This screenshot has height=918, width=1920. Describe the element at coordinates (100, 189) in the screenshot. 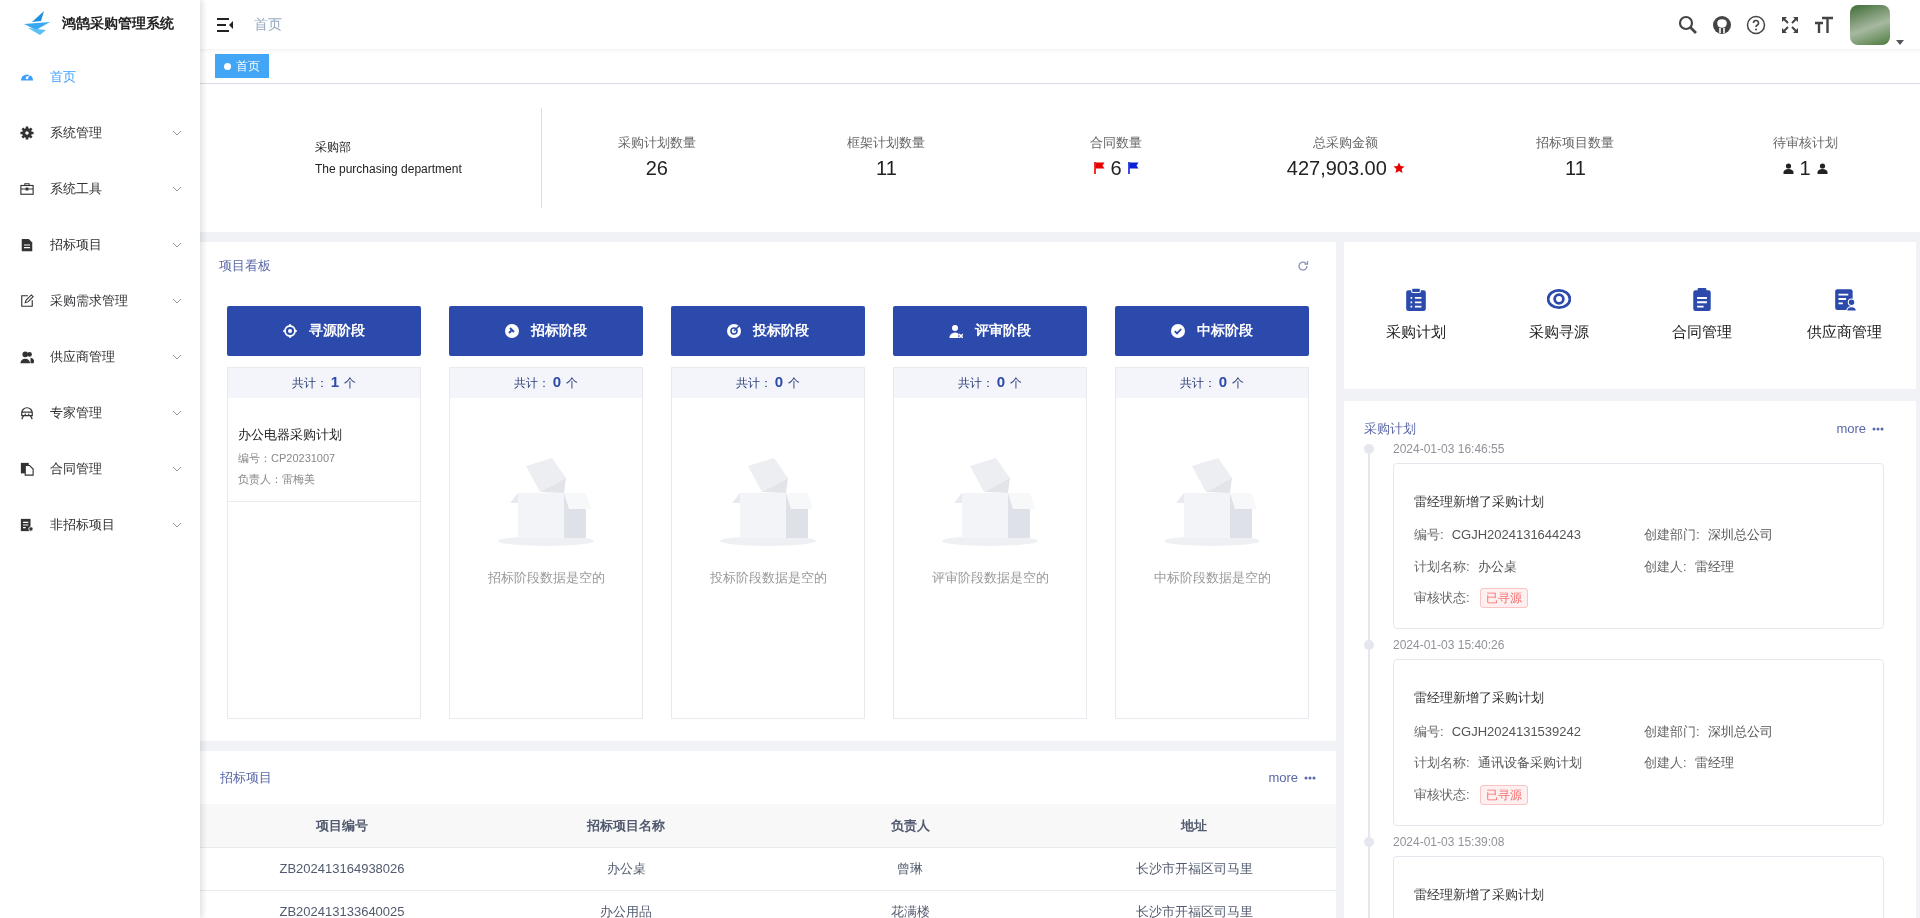

I see `menu-item: 系统工具` at that location.